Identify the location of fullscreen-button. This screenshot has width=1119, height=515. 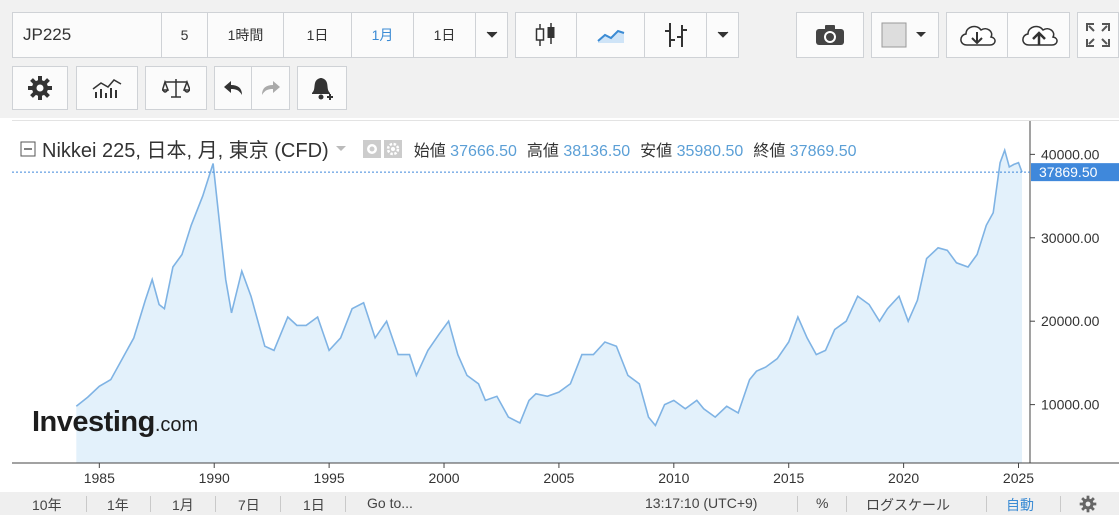
(1098, 35).